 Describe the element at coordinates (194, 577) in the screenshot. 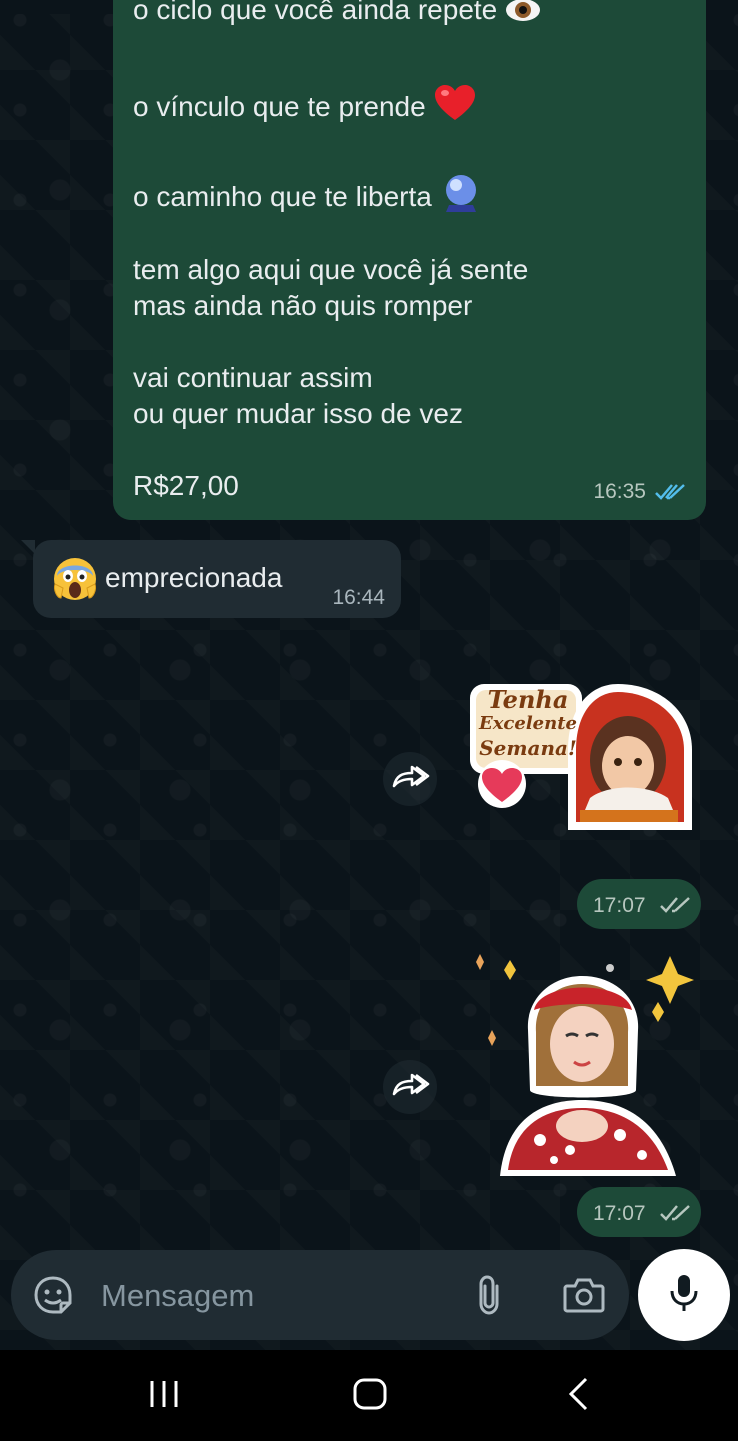

I see `incoming-message-text: emprecionada` at that location.